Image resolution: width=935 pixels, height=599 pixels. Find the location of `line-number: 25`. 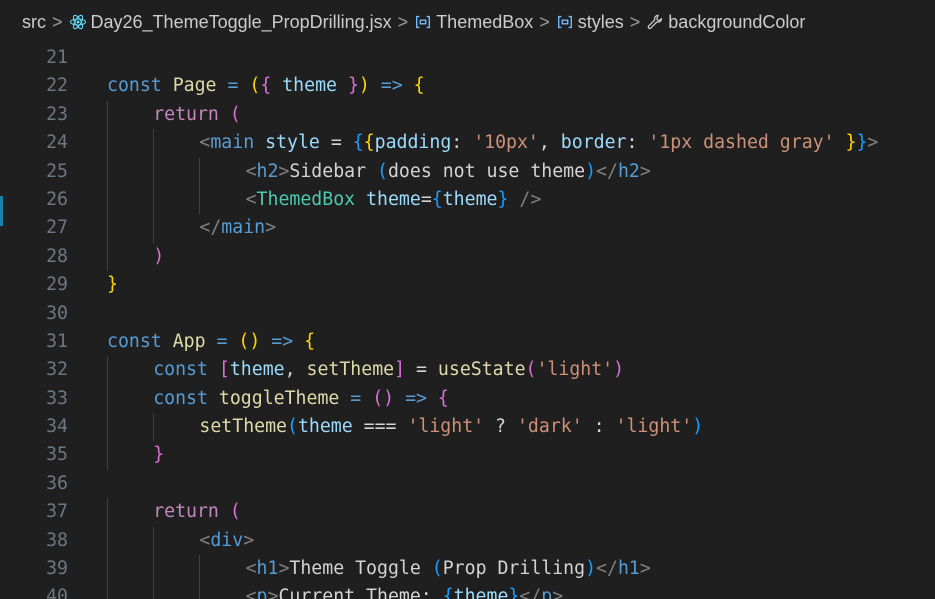

line-number: 25 is located at coordinates (57, 171).